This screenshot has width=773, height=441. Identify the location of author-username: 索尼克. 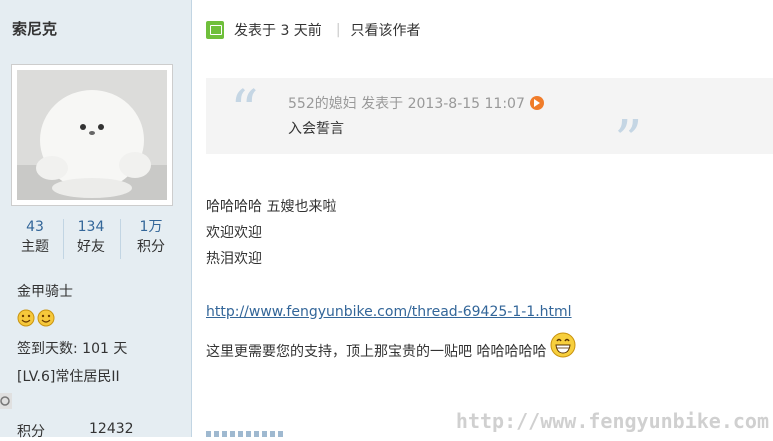
(34, 28).